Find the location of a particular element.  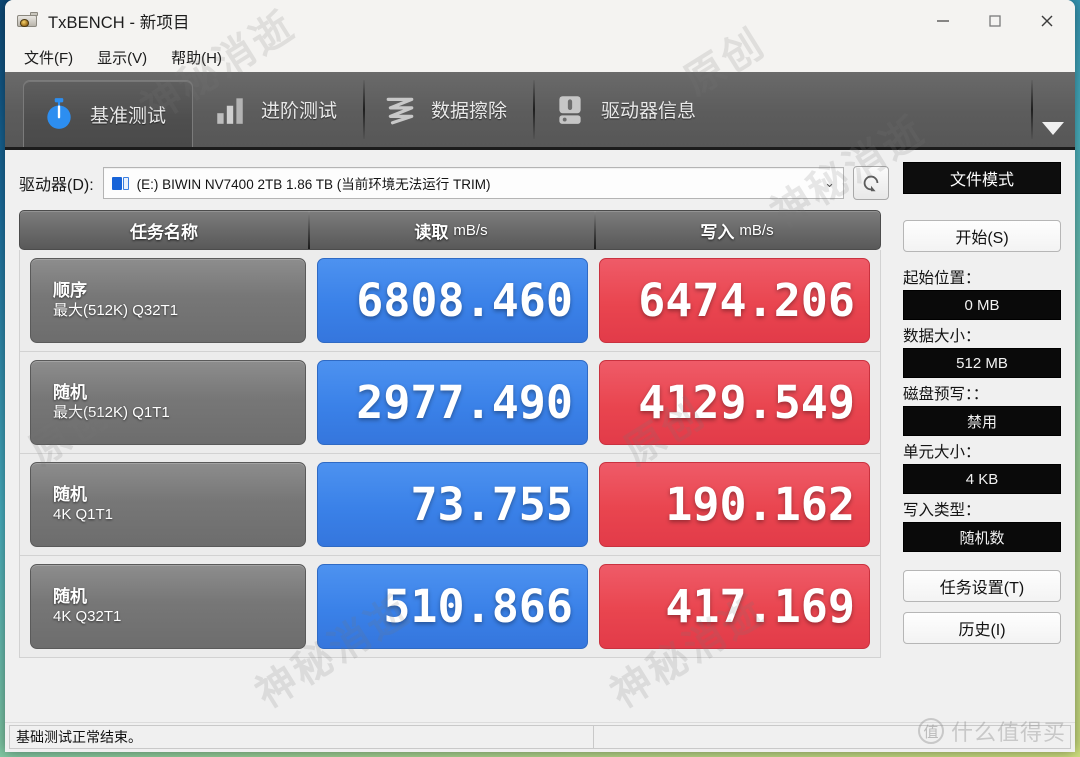

row-task-name: 顺序 最大(512K) Q32T1 is located at coordinates (168, 300).